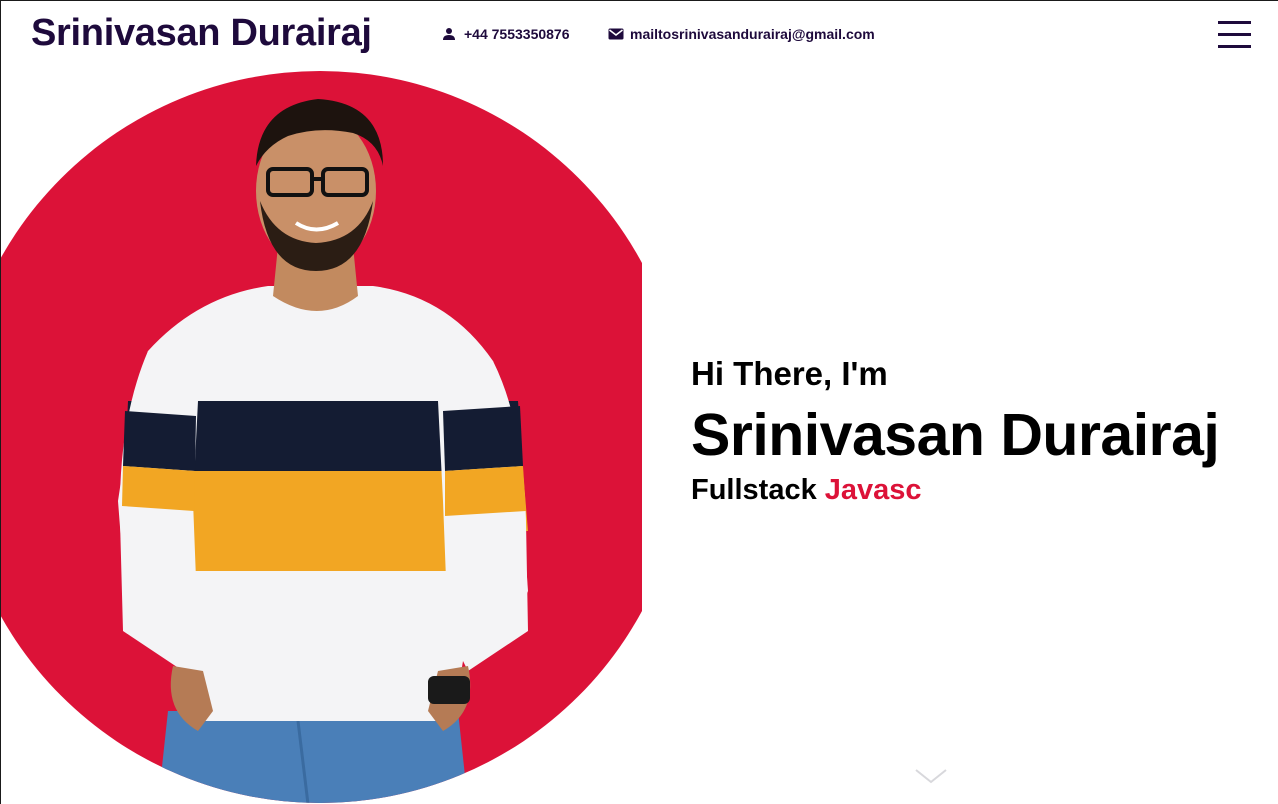 The image size is (1278, 804). Describe the element at coordinates (201, 33) in the screenshot. I see `site-logo: Srinivasan Durairaj` at that location.